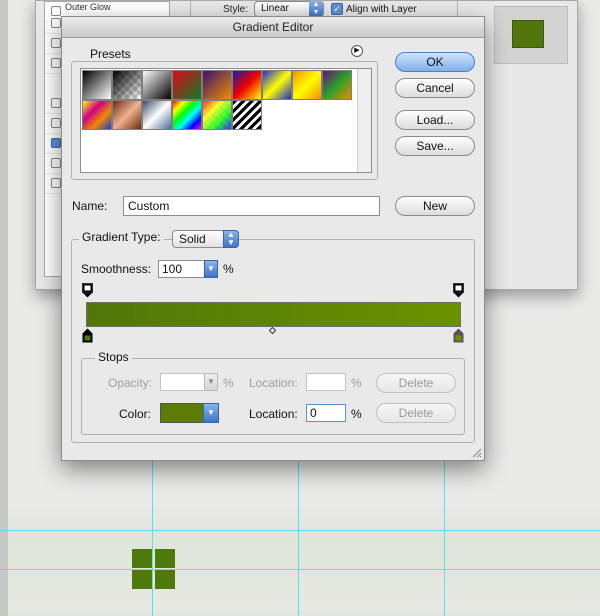  Describe the element at coordinates (381, 9) in the screenshot. I see `align-with-layer-label: Align with Layer` at that location.